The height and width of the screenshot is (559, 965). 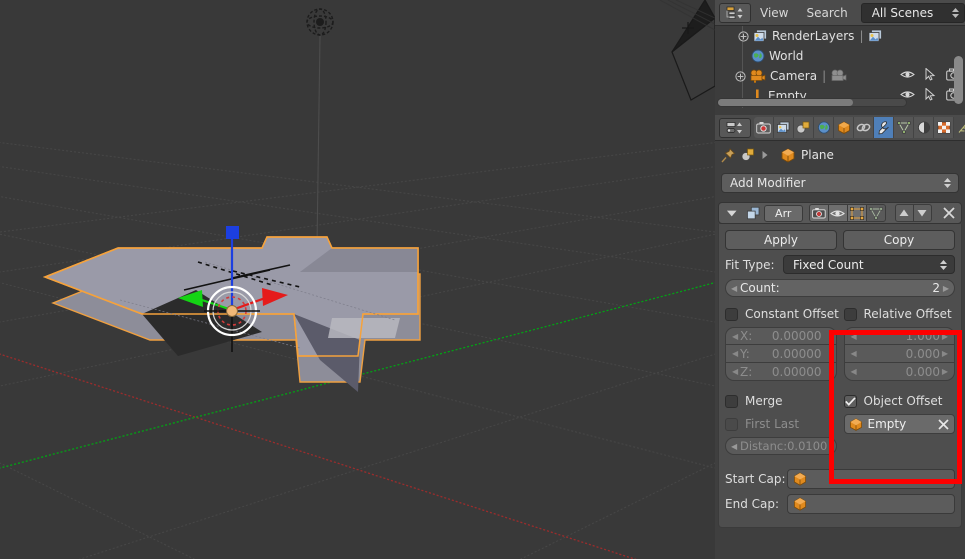 I want to click on tab-modifiers, so click(x=884, y=127).